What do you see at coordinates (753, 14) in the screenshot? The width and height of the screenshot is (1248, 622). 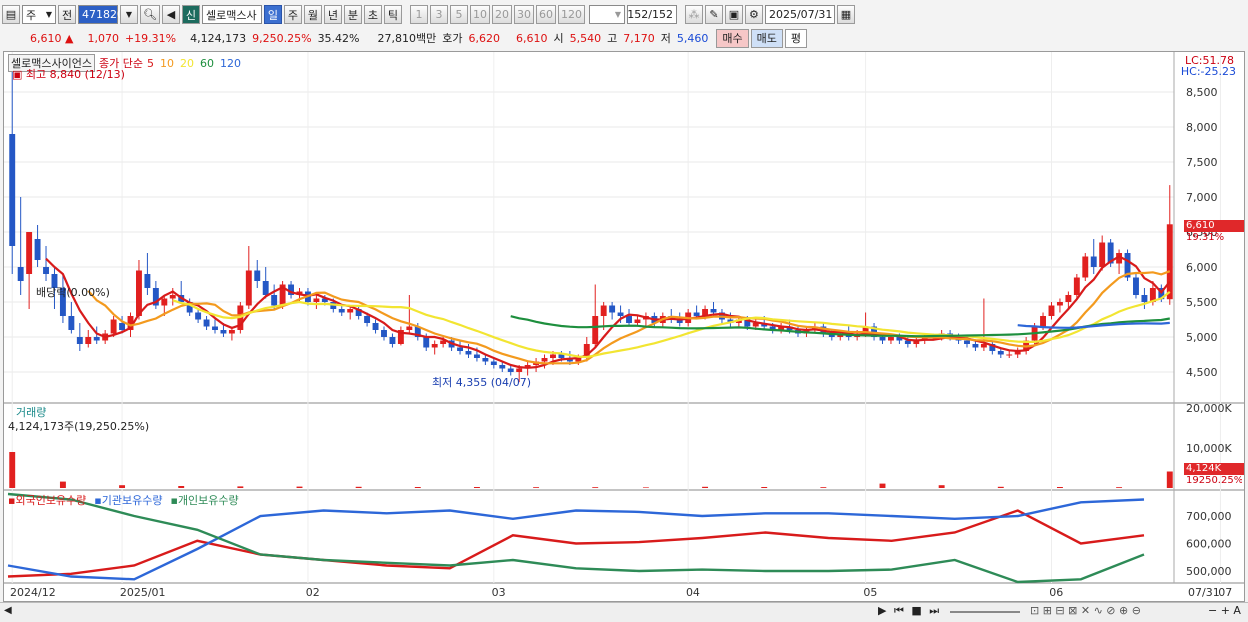 I see `gear-icon: ⚙` at bounding box center [753, 14].